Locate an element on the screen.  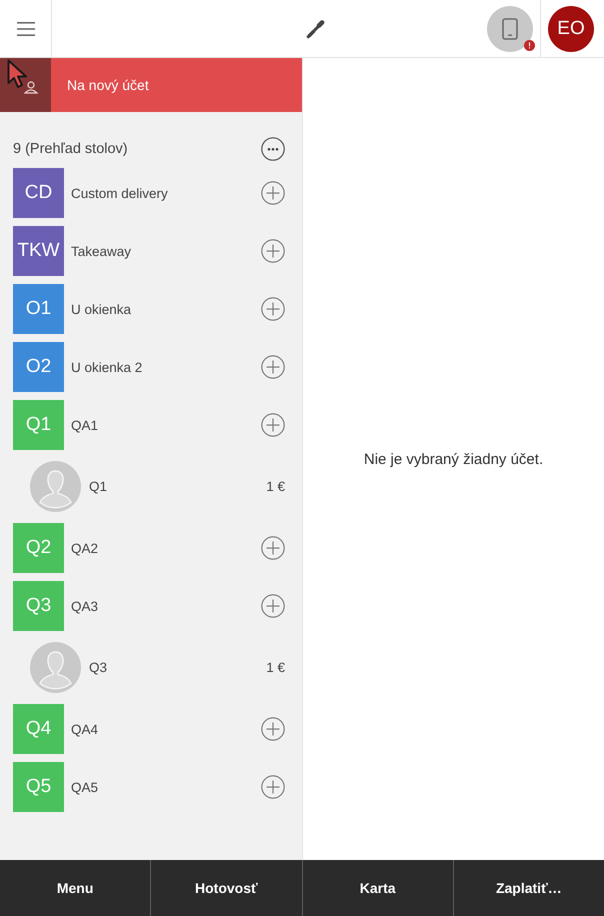
account-name: Q3 is located at coordinates (177, 667).